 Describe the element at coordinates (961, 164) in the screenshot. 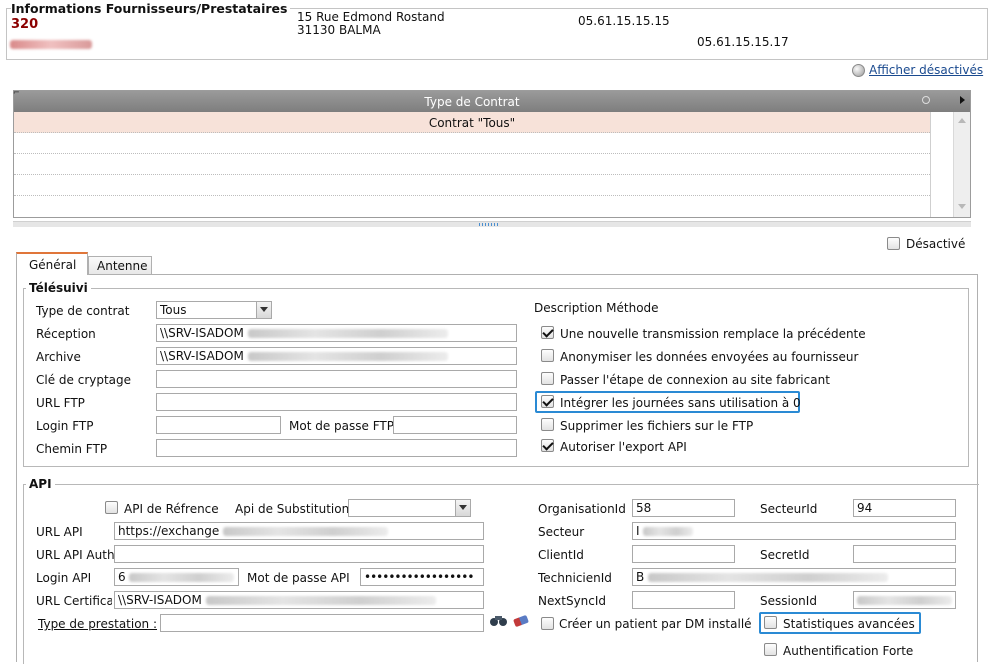

I see `grid-scrollbar` at that location.